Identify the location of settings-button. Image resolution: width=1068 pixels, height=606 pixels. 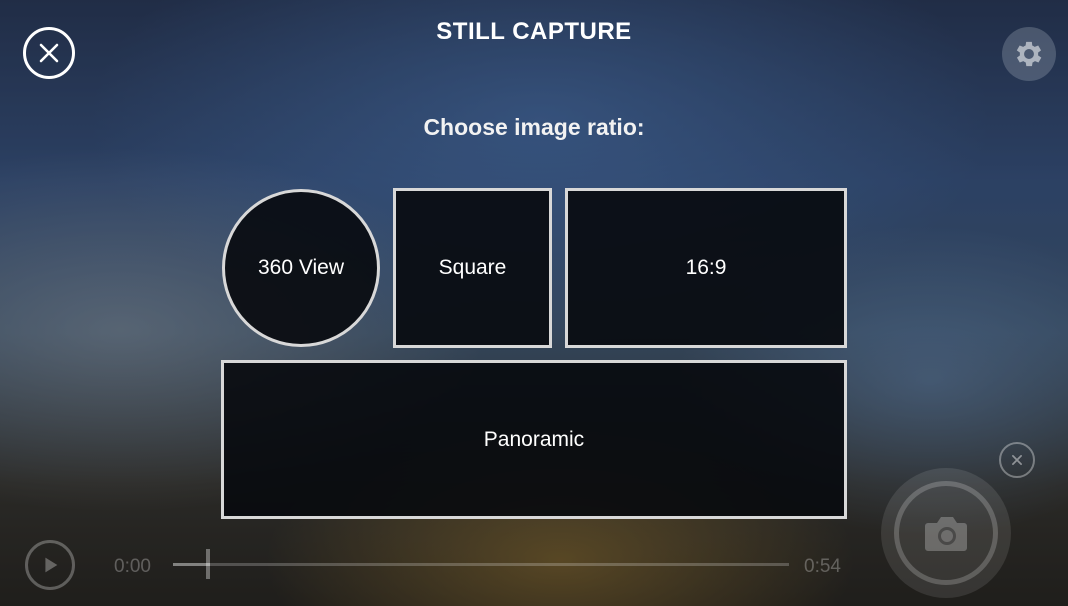
(1029, 54).